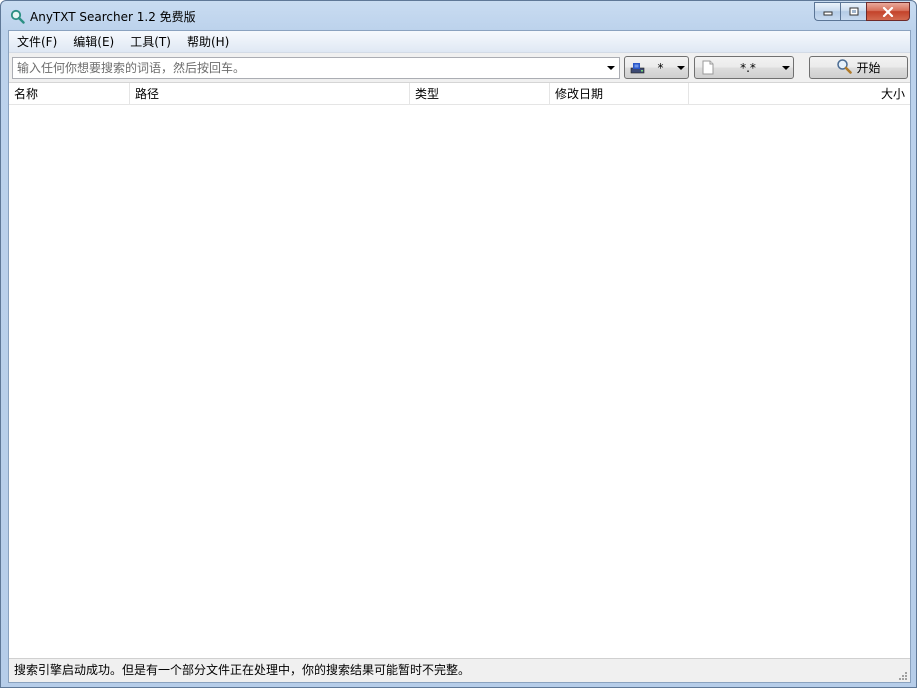  I want to click on menu-edit: 编辑(E), so click(93, 42).